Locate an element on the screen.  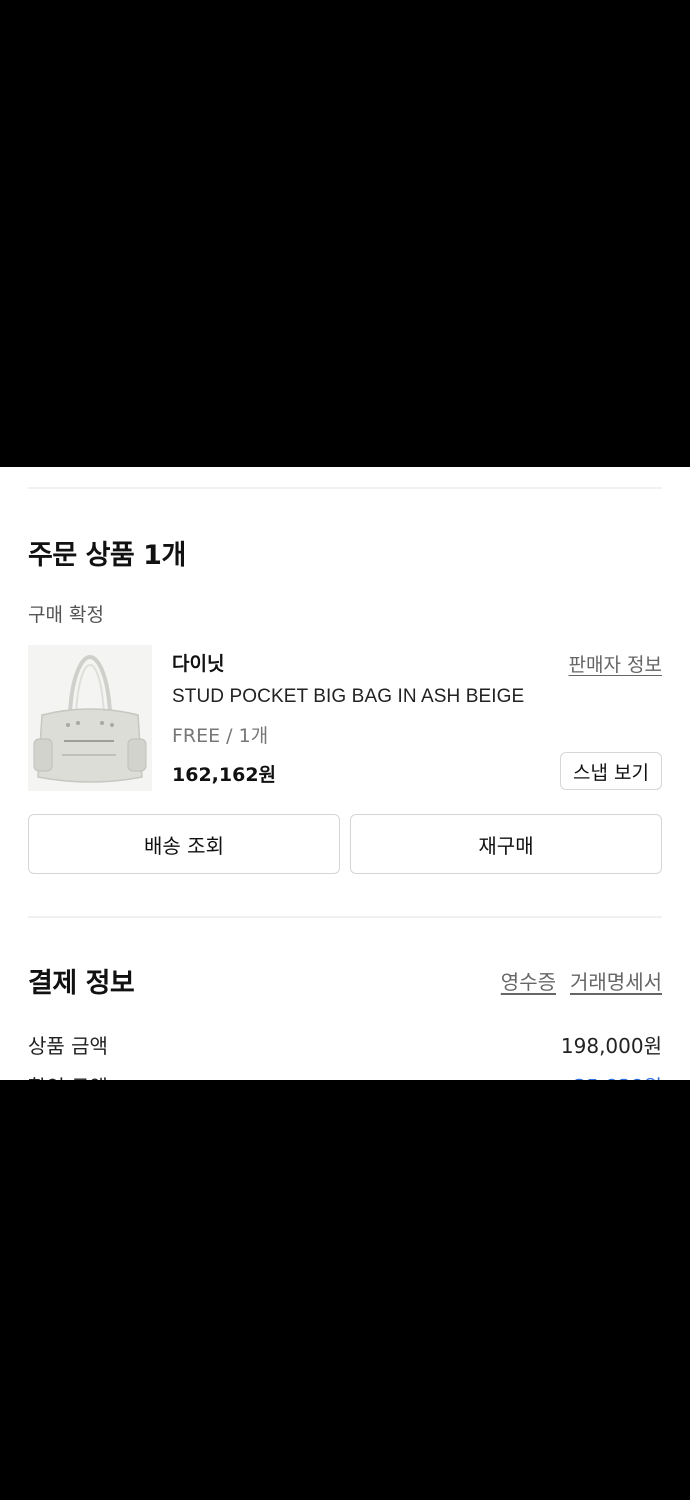
order-section-title: 주문 상품 1개 is located at coordinates (107, 555).